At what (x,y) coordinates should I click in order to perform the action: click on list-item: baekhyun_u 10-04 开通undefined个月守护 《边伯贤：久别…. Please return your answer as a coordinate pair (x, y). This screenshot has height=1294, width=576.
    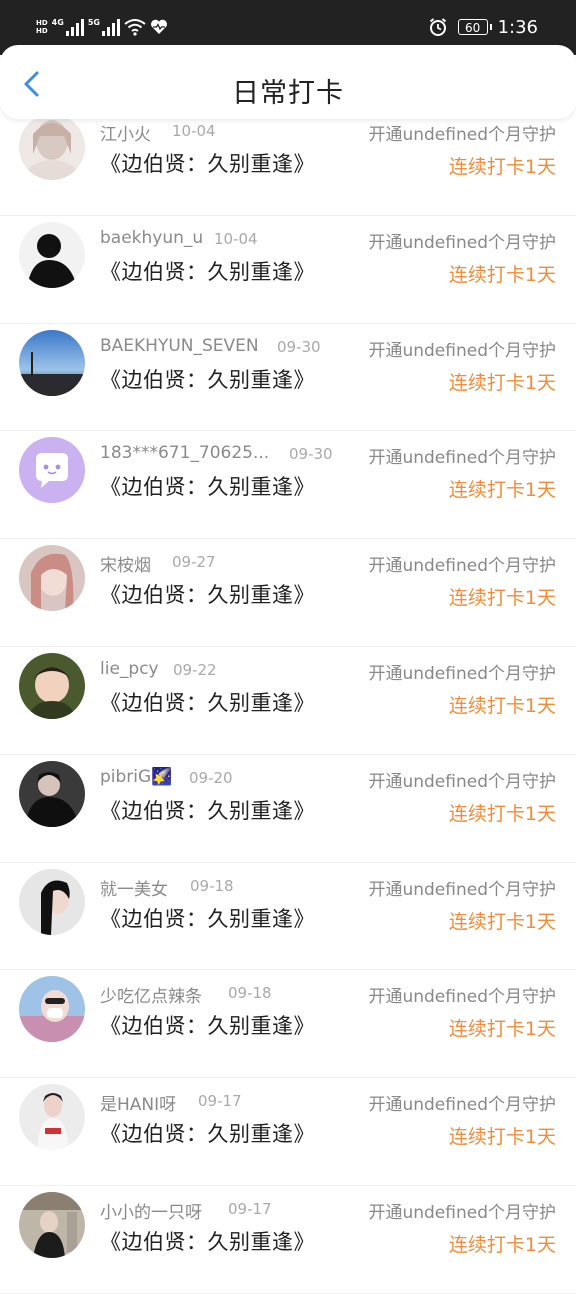
    Looking at the image, I should click on (288, 270).